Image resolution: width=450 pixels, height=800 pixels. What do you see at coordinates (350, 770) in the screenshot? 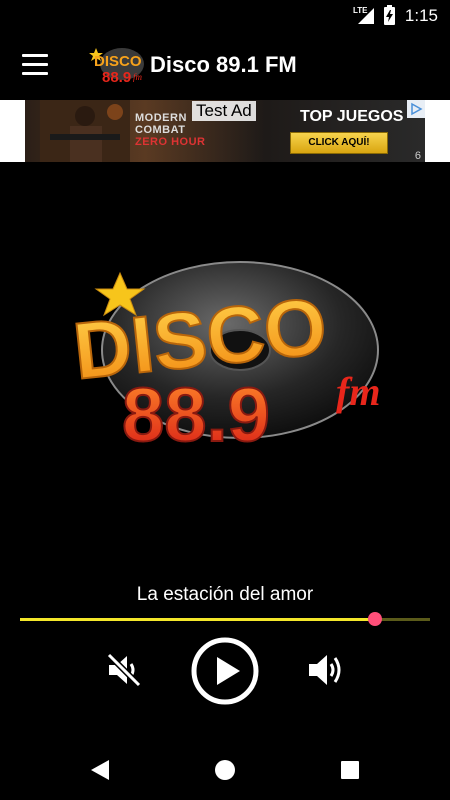
I see `recents-icon` at bounding box center [350, 770].